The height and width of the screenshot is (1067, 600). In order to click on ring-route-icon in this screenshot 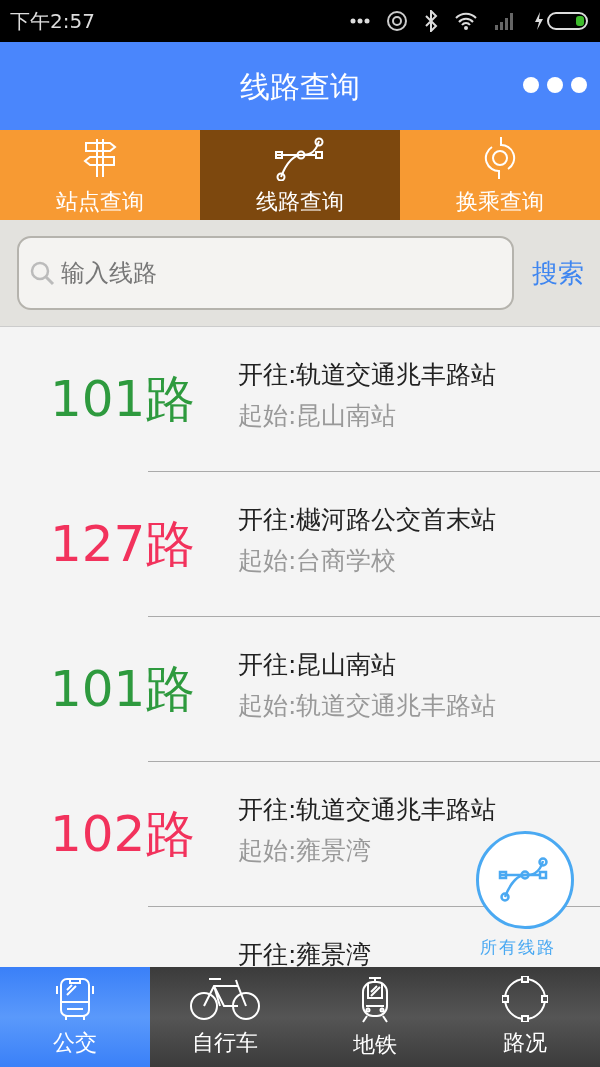, I will do `click(525, 998)`.